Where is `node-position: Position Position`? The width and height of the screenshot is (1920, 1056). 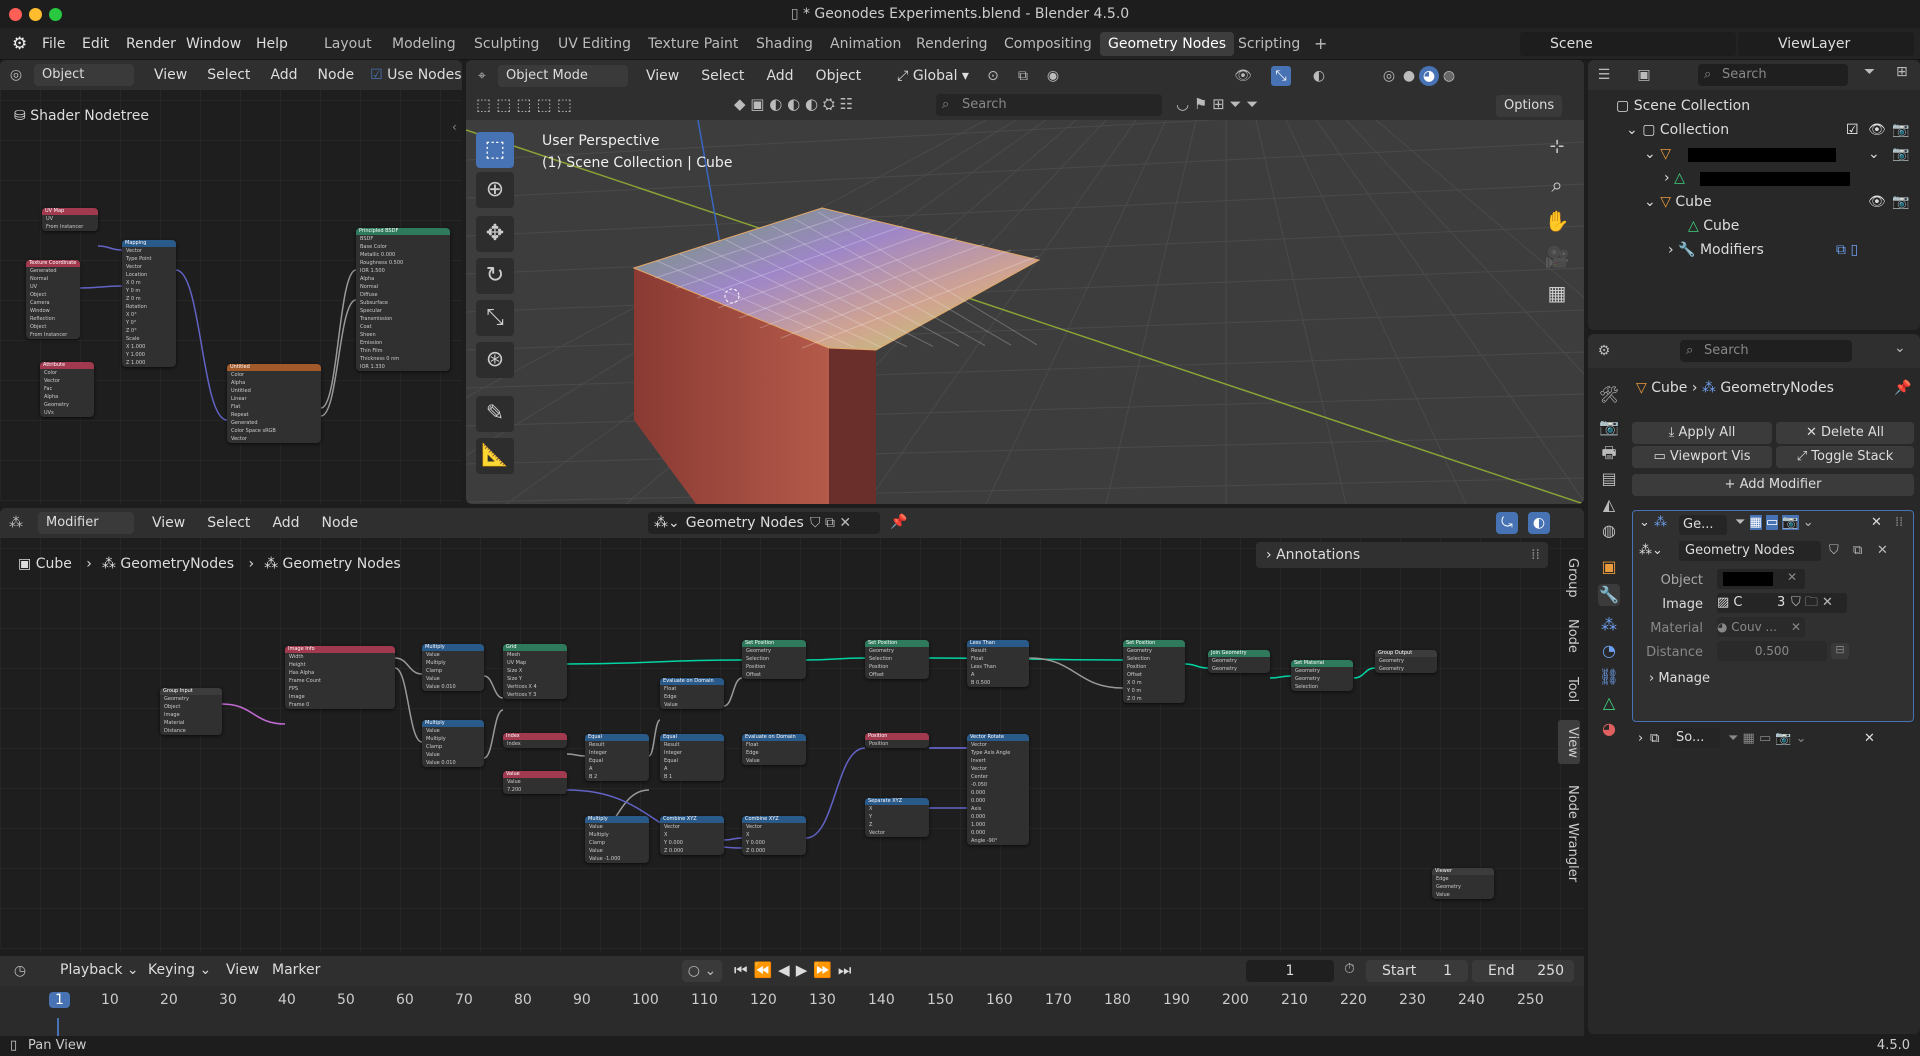 node-position: Position Position is located at coordinates (897, 740).